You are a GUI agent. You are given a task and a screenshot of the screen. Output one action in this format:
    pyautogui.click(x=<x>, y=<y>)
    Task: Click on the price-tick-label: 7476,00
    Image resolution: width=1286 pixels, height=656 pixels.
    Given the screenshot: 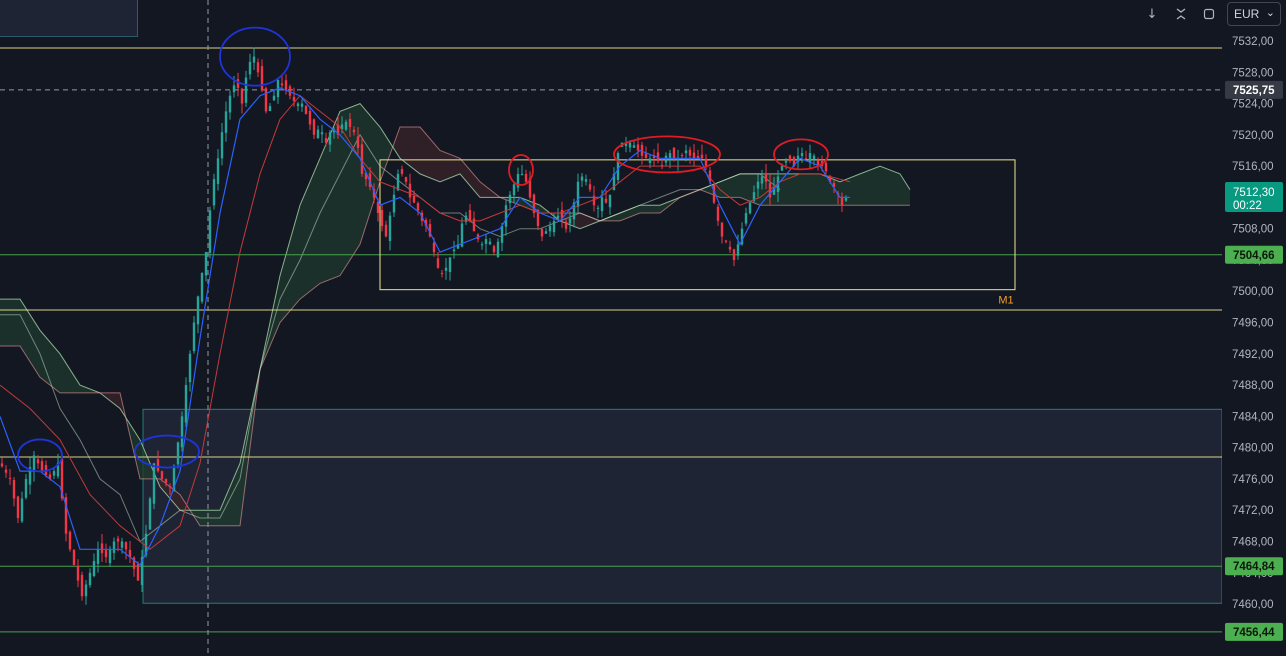 What is the action you would take?
    pyautogui.click(x=1253, y=480)
    